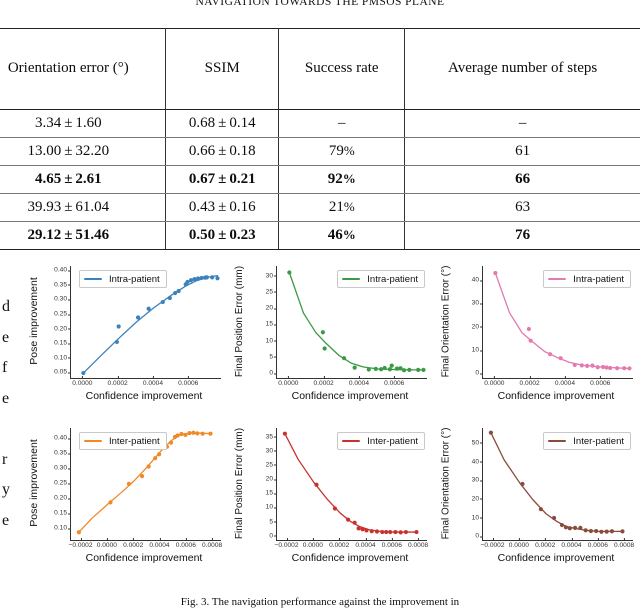 The width and height of the screenshot is (640, 610). I want to click on table-cell: 39.93 ±61.04, so click(83, 207).